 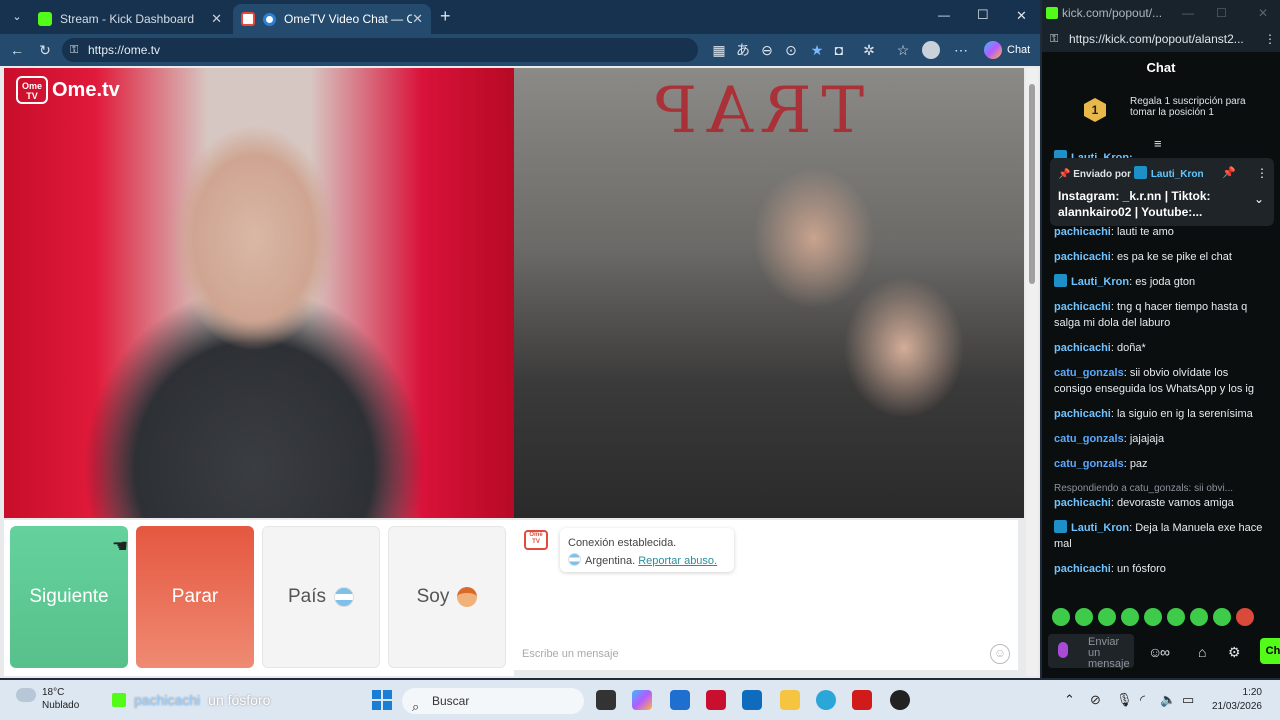 What do you see at coordinates (1259, 199) in the screenshot?
I see `expand-chevron-icon: ⌄` at bounding box center [1259, 199].